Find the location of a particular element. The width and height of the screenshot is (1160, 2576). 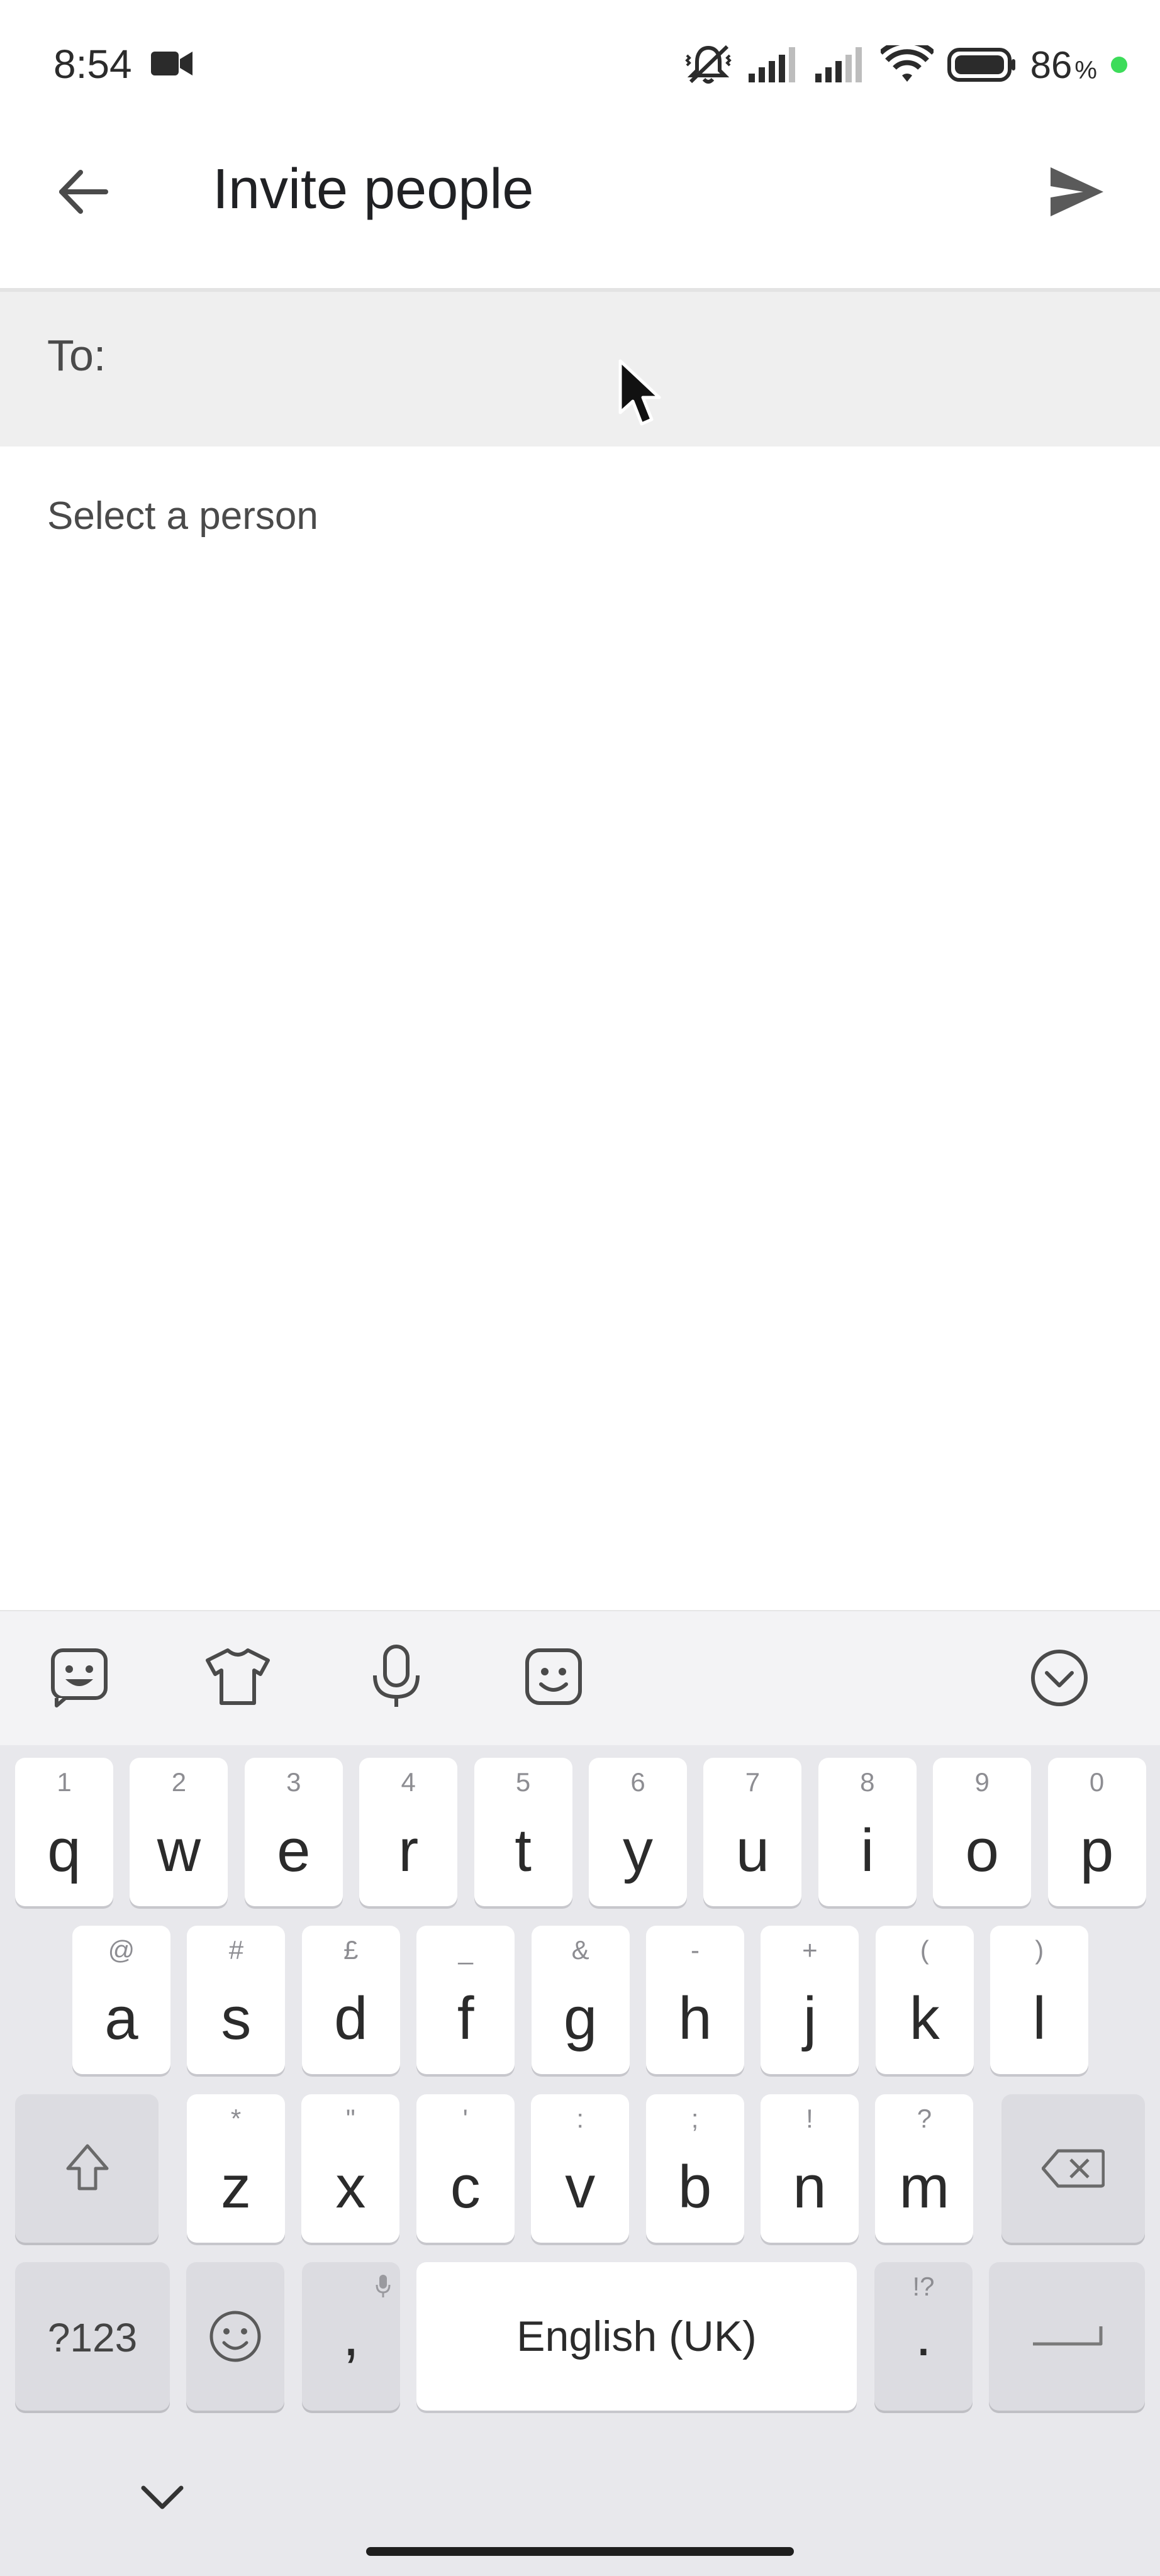

key-hint: 9 is located at coordinates (982, 1782).